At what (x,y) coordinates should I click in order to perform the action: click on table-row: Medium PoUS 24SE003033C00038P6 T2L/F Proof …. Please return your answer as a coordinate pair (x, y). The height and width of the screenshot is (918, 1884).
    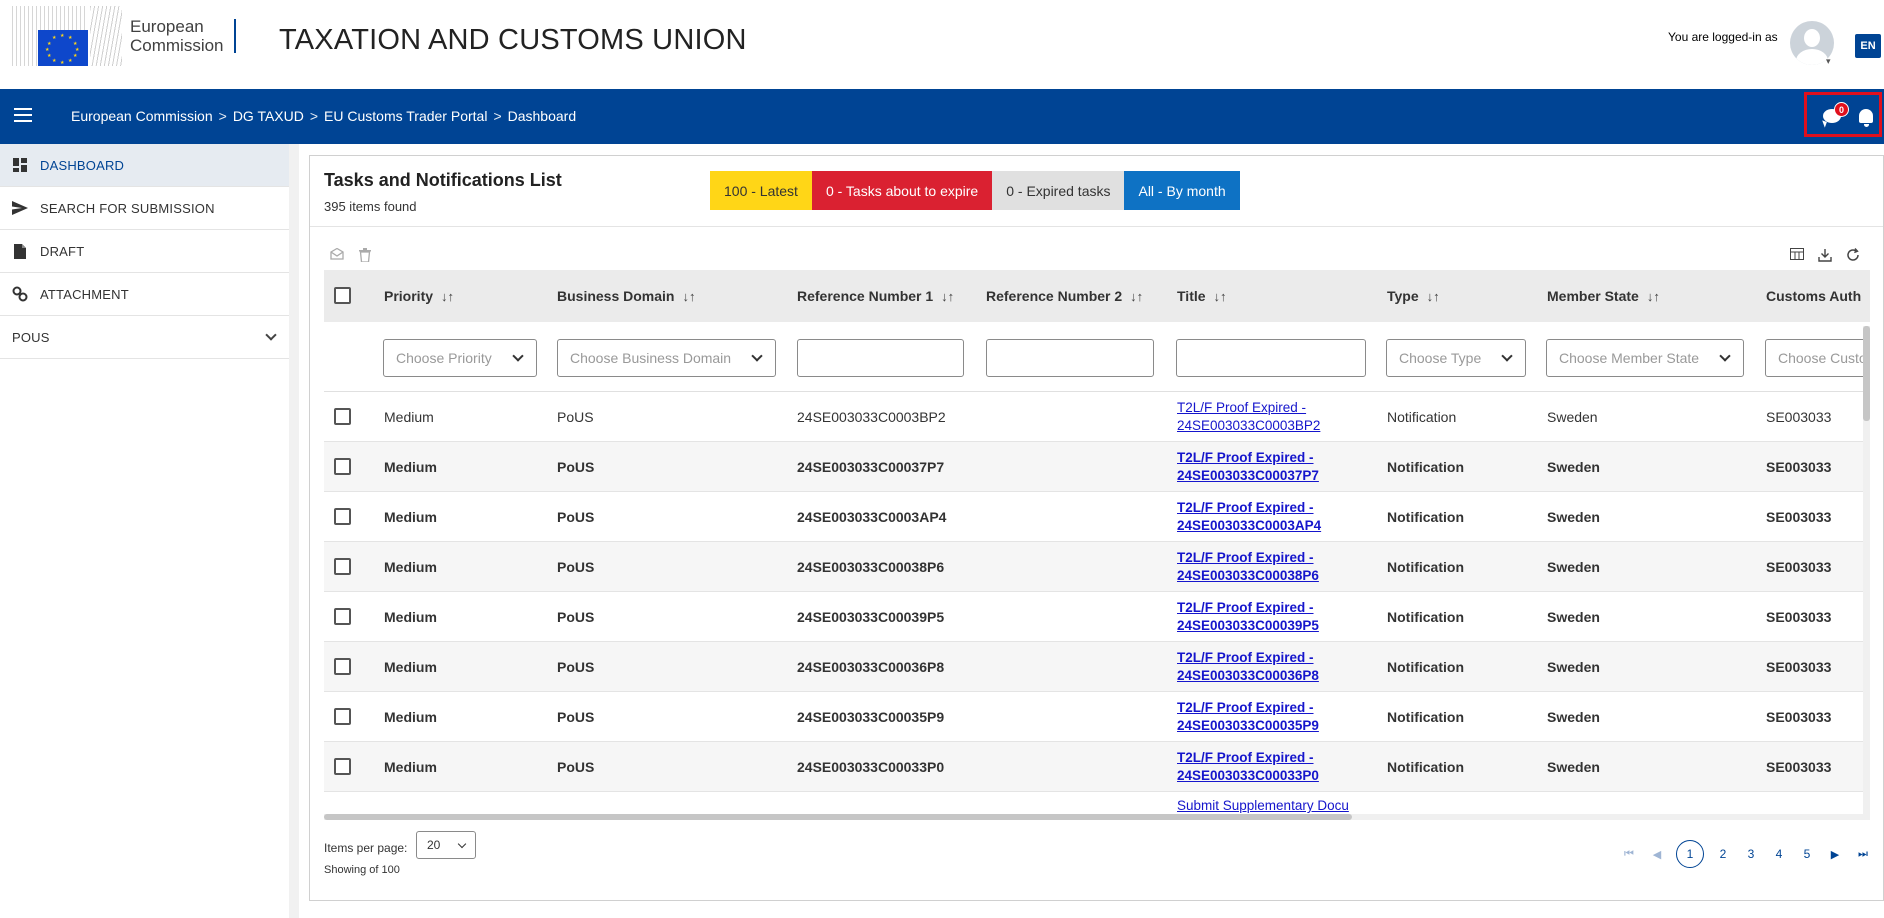
    Looking at the image, I should click on (1097, 567).